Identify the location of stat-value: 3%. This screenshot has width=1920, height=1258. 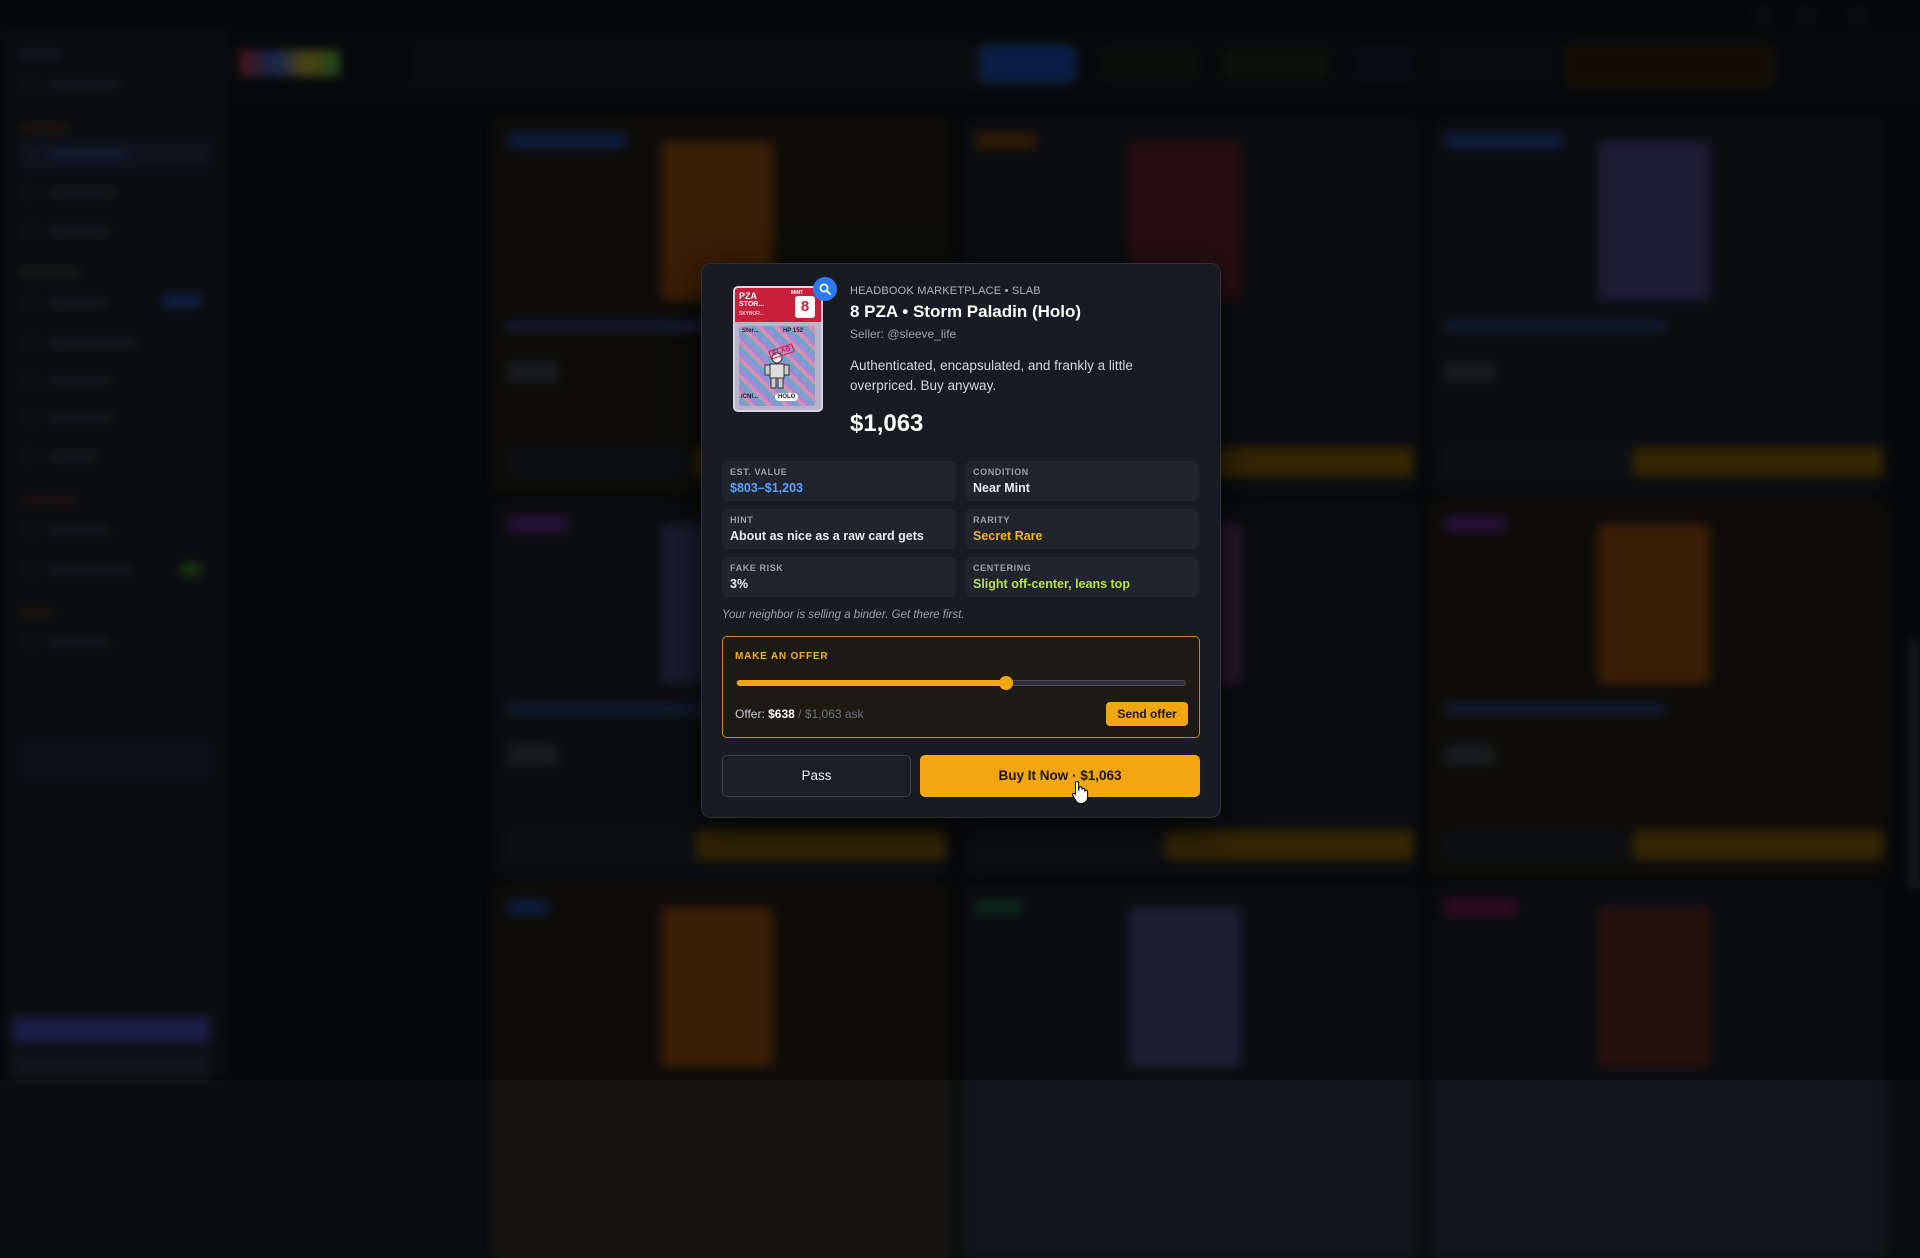
(739, 584).